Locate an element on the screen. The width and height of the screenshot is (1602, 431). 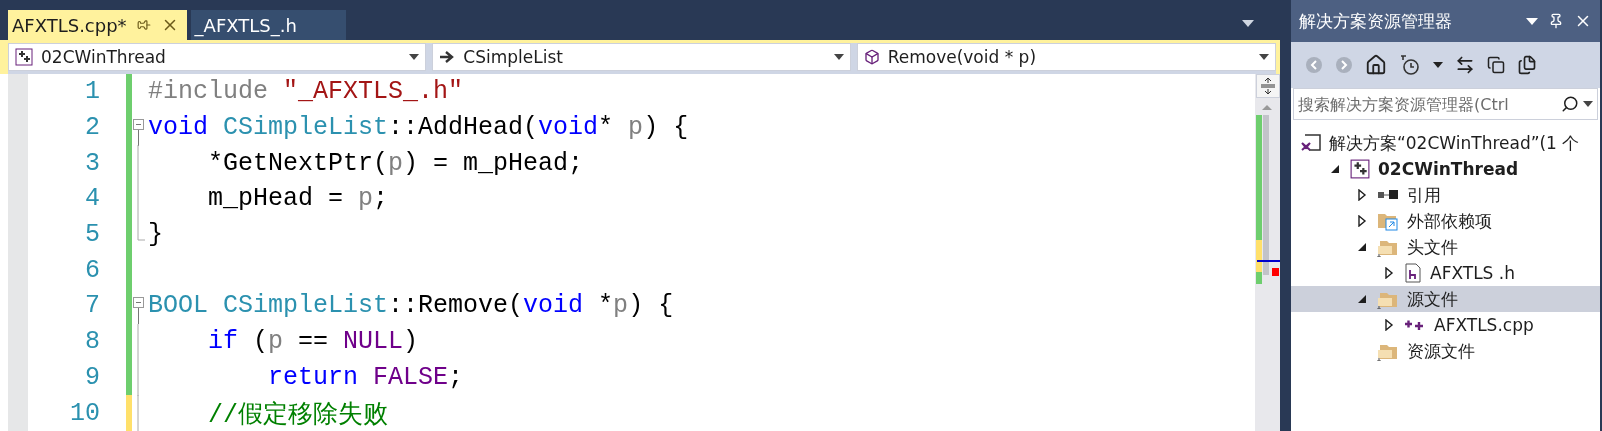
arrow-icon is located at coordinates (447, 57).